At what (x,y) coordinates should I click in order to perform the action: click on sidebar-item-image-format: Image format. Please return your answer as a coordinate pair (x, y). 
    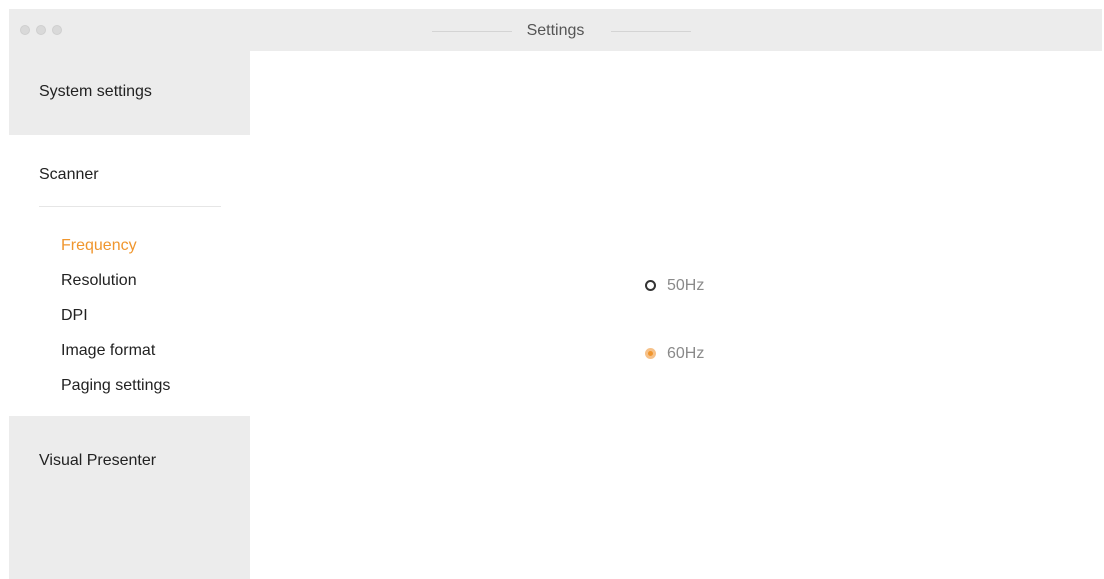
    Looking at the image, I should click on (108, 351).